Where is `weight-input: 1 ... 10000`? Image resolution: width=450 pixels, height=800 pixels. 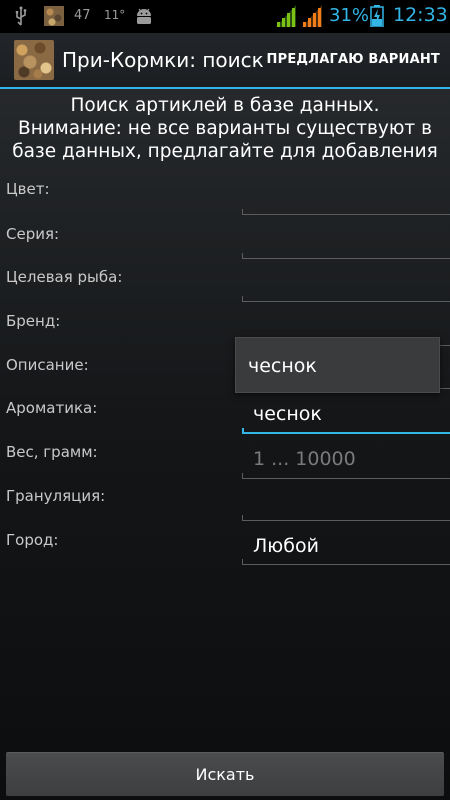 weight-input: 1 ... 10000 is located at coordinates (304, 459).